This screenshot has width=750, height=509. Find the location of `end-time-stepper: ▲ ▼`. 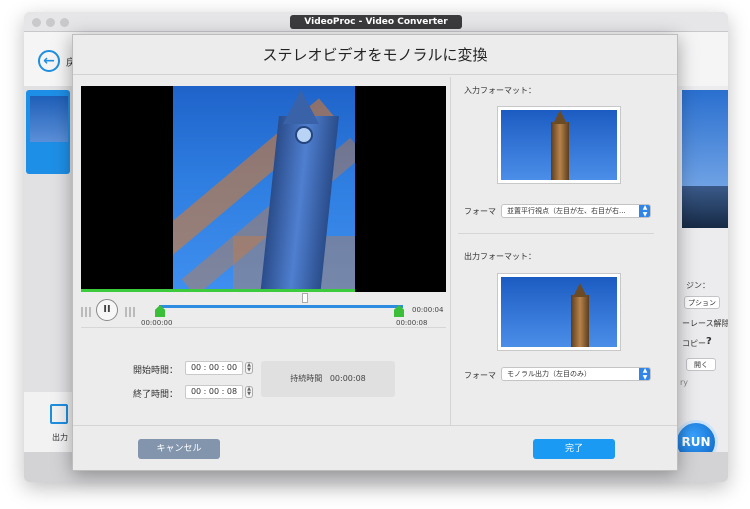

end-time-stepper: ▲ ▼ is located at coordinates (249, 392).